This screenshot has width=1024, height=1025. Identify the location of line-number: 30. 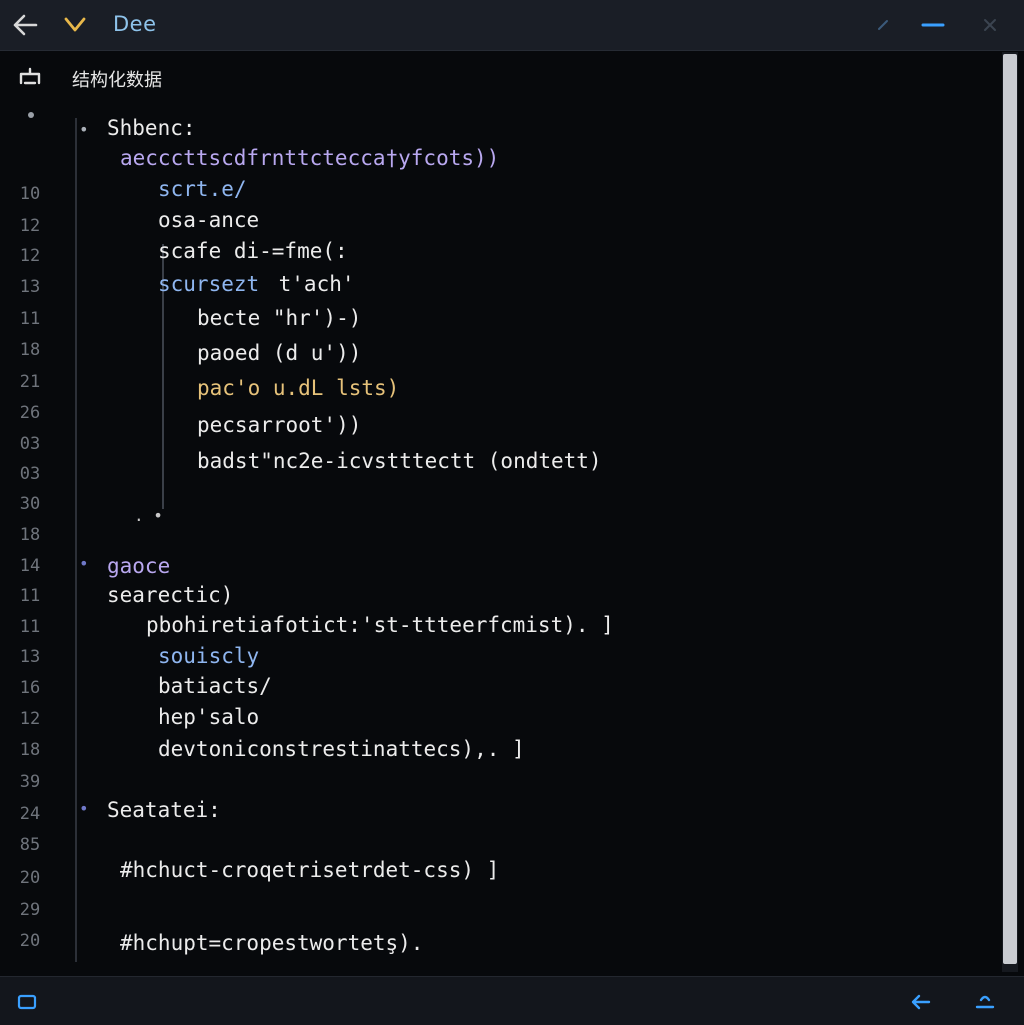
(30, 504).